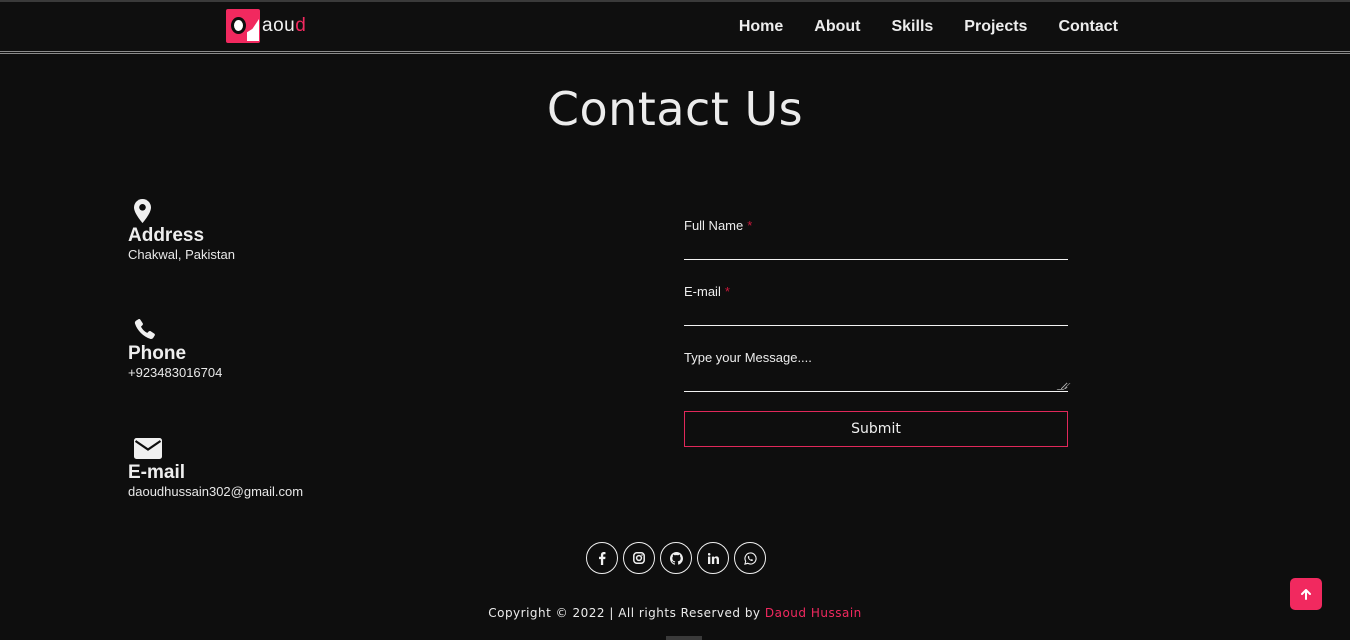 Image resolution: width=1350 pixels, height=640 pixels. Describe the element at coordinates (750, 558) in the screenshot. I see `whatsapp-icon` at that location.